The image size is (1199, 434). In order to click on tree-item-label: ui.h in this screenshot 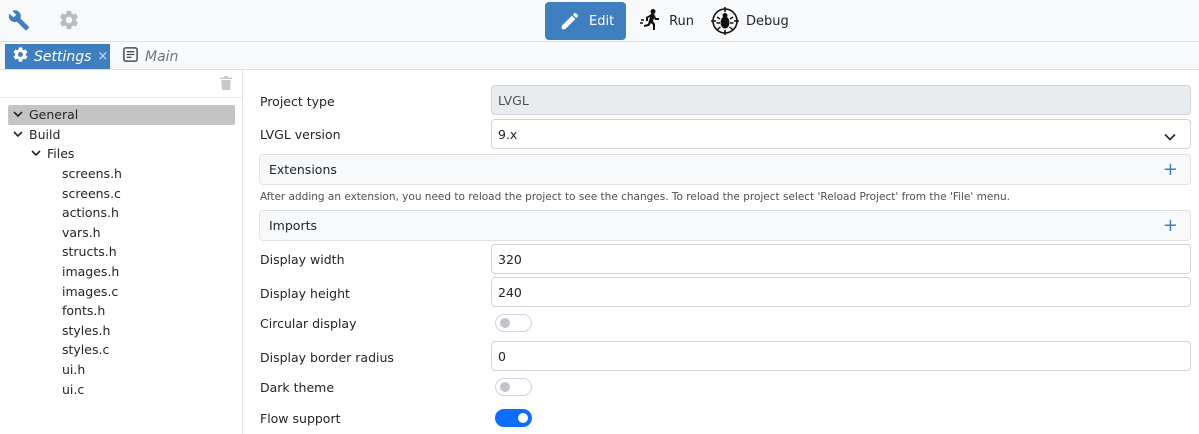, I will do `click(74, 370)`.